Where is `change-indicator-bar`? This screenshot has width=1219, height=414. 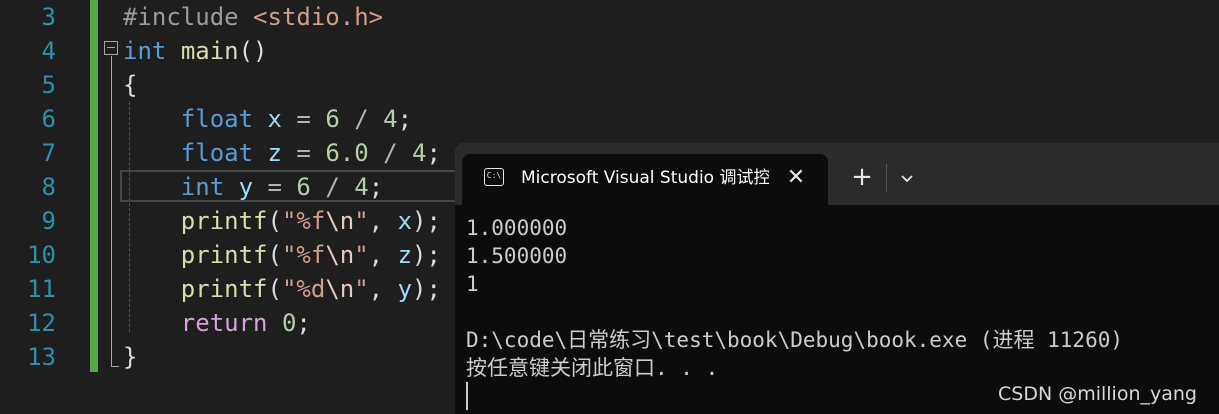
change-indicator-bar is located at coordinates (94, 186).